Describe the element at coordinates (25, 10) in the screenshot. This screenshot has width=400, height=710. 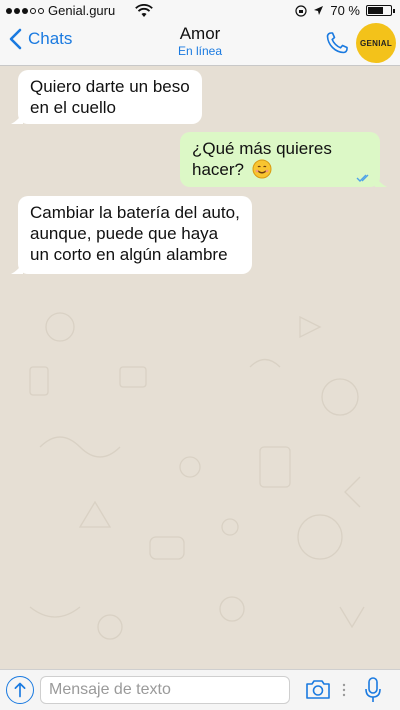
I see `signal-strength-icon` at that location.